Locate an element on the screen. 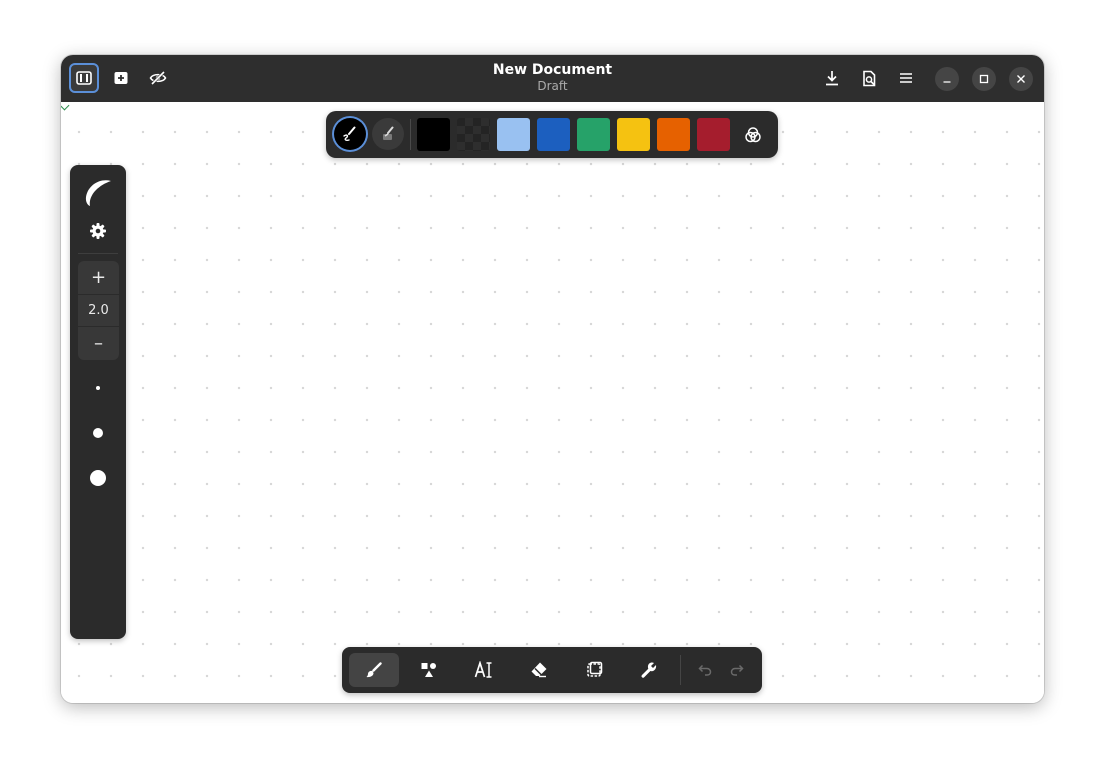 The width and height of the screenshot is (1105, 770). redo-icon is located at coordinates (737, 670).